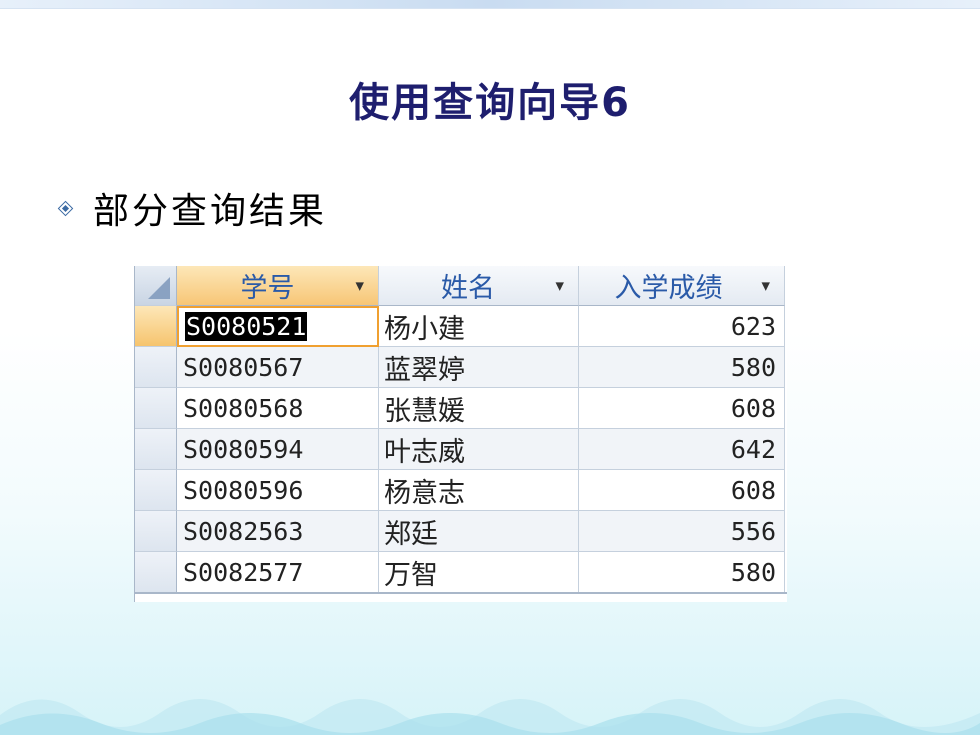  I want to click on cell-name: 杨意志, so click(479, 490).